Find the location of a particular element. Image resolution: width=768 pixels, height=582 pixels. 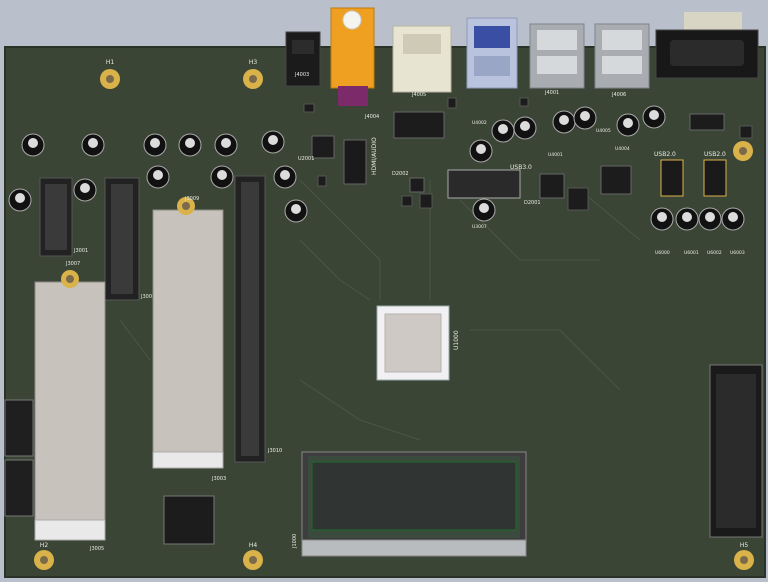

label-j3001: J3001 is located at coordinates (80, 251).